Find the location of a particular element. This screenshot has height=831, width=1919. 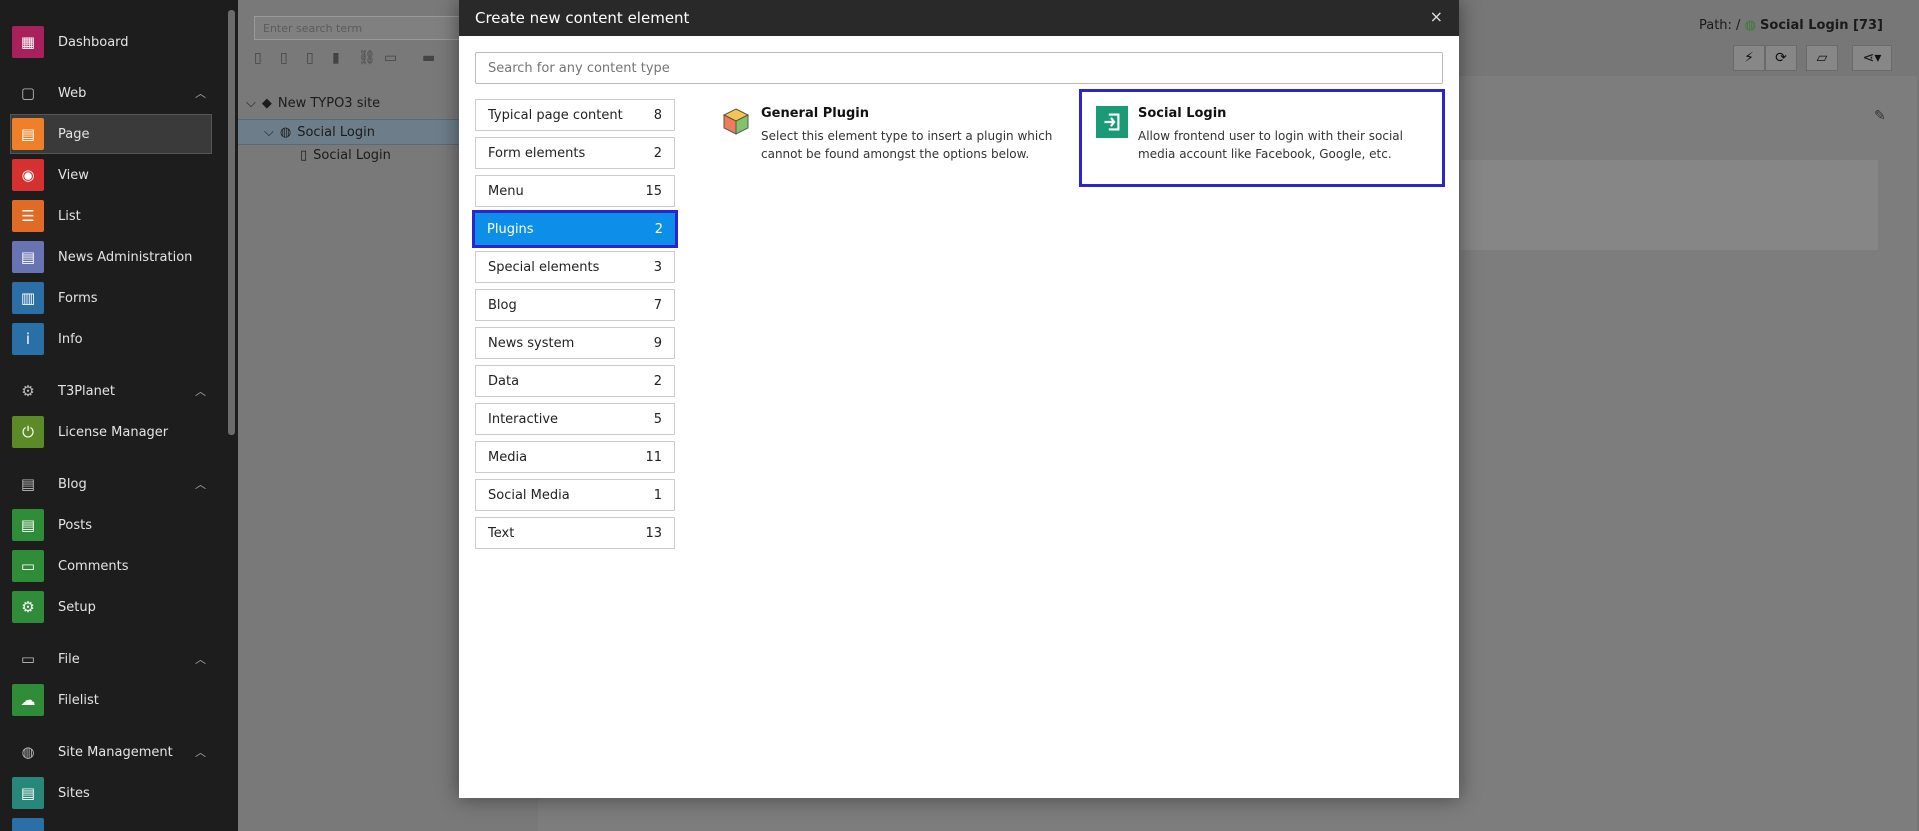

module-news-administration: ▤ News Administration is located at coordinates (112, 257).